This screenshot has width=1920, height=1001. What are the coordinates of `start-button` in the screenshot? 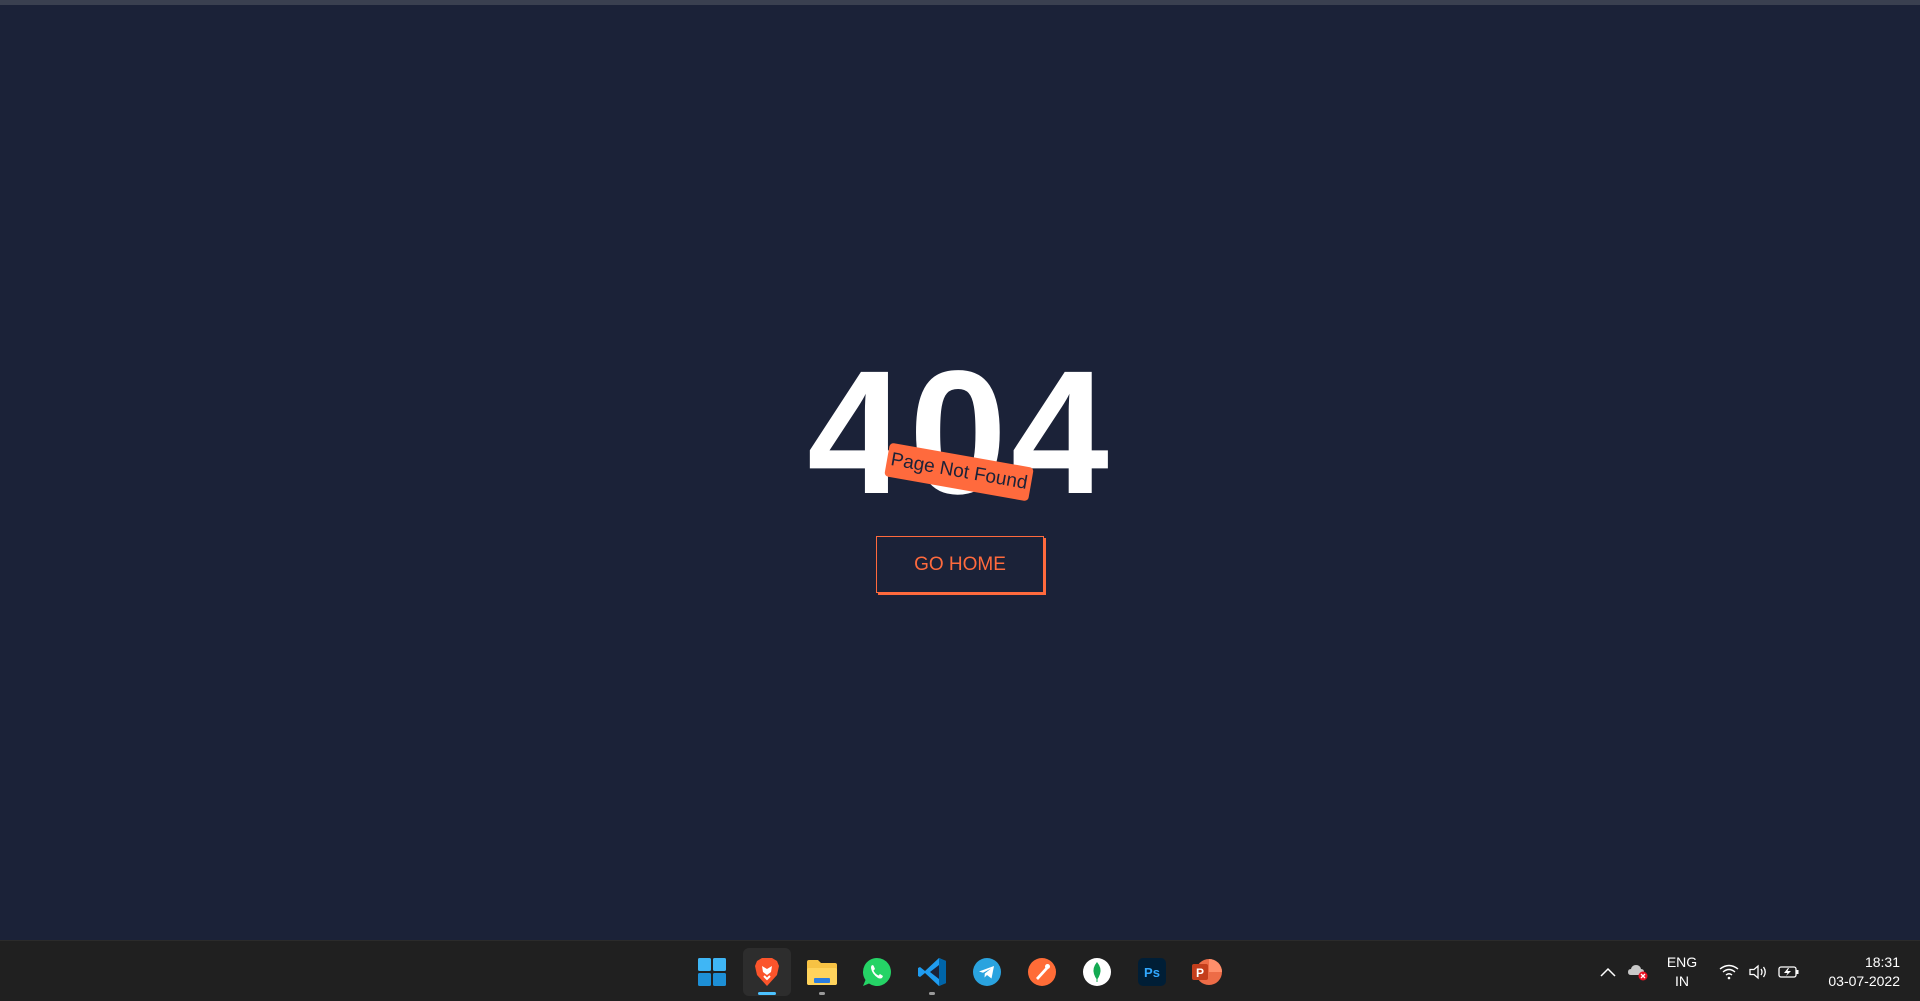 It's located at (712, 972).